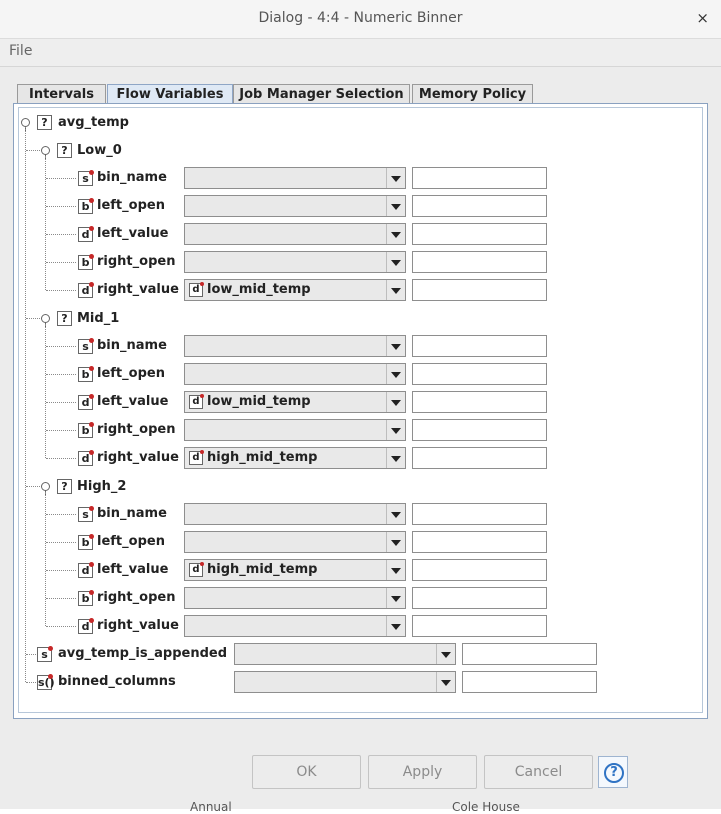  Describe the element at coordinates (295, 458) in the screenshot. I see `variable-select-right_value: d high_mid_temp` at that location.